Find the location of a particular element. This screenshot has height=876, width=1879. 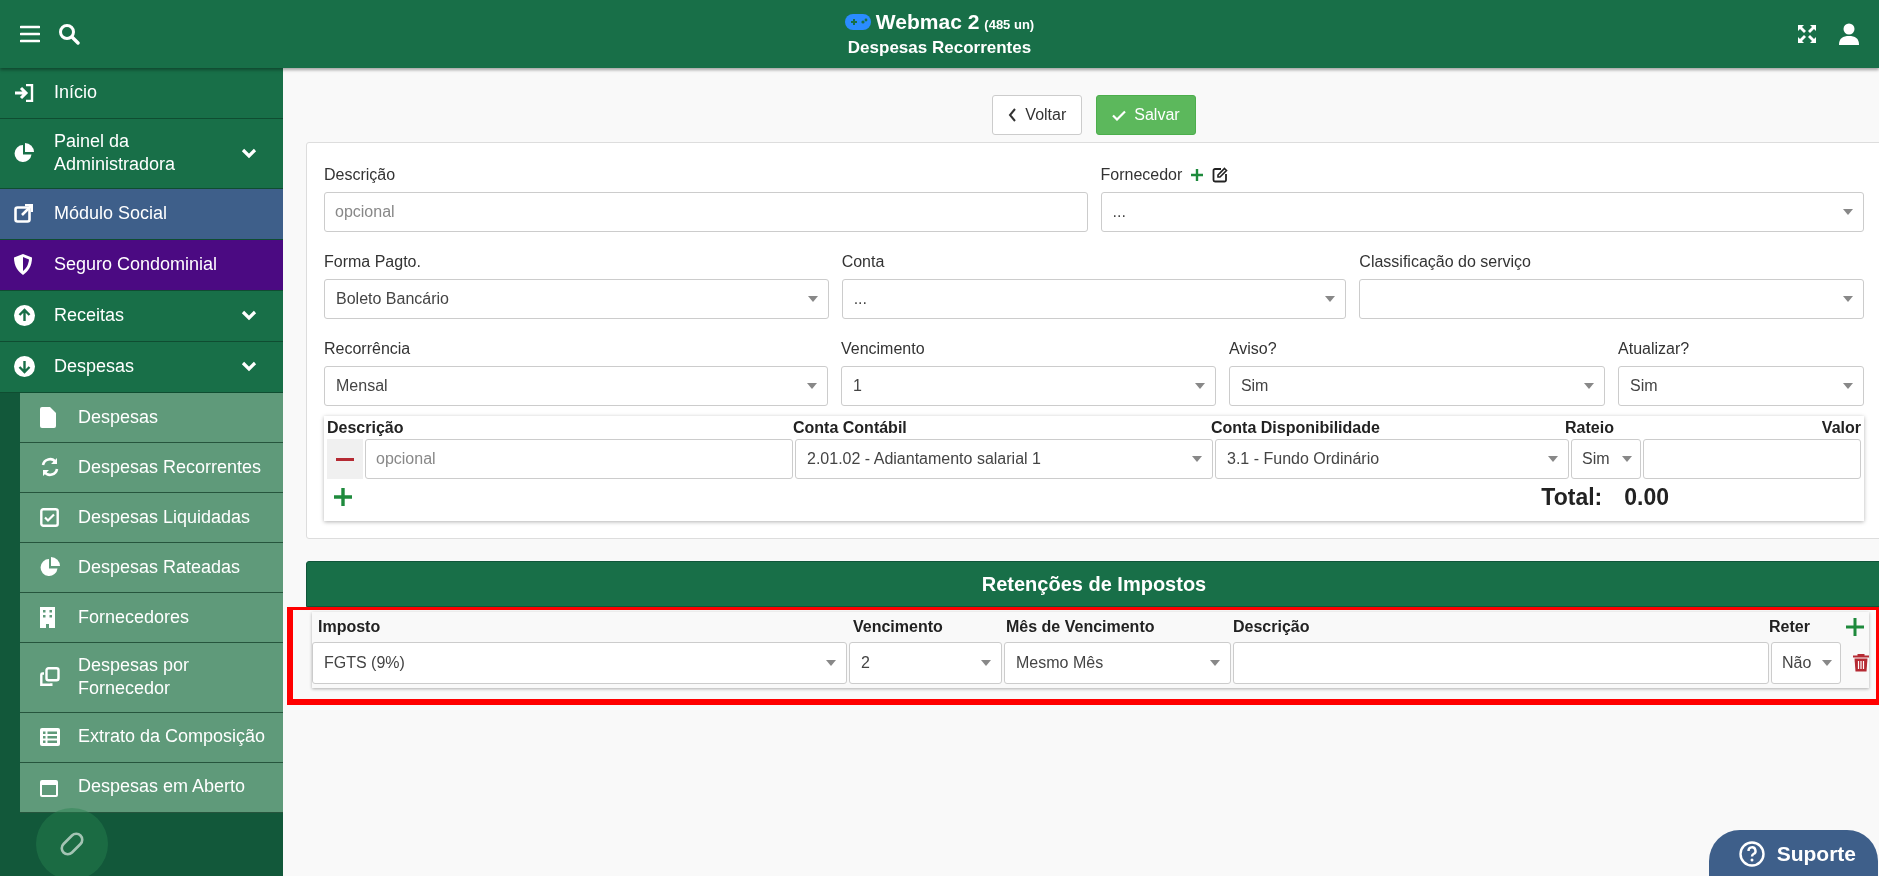

select-field: Mesmo Mês is located at coordinates (1117, 663).